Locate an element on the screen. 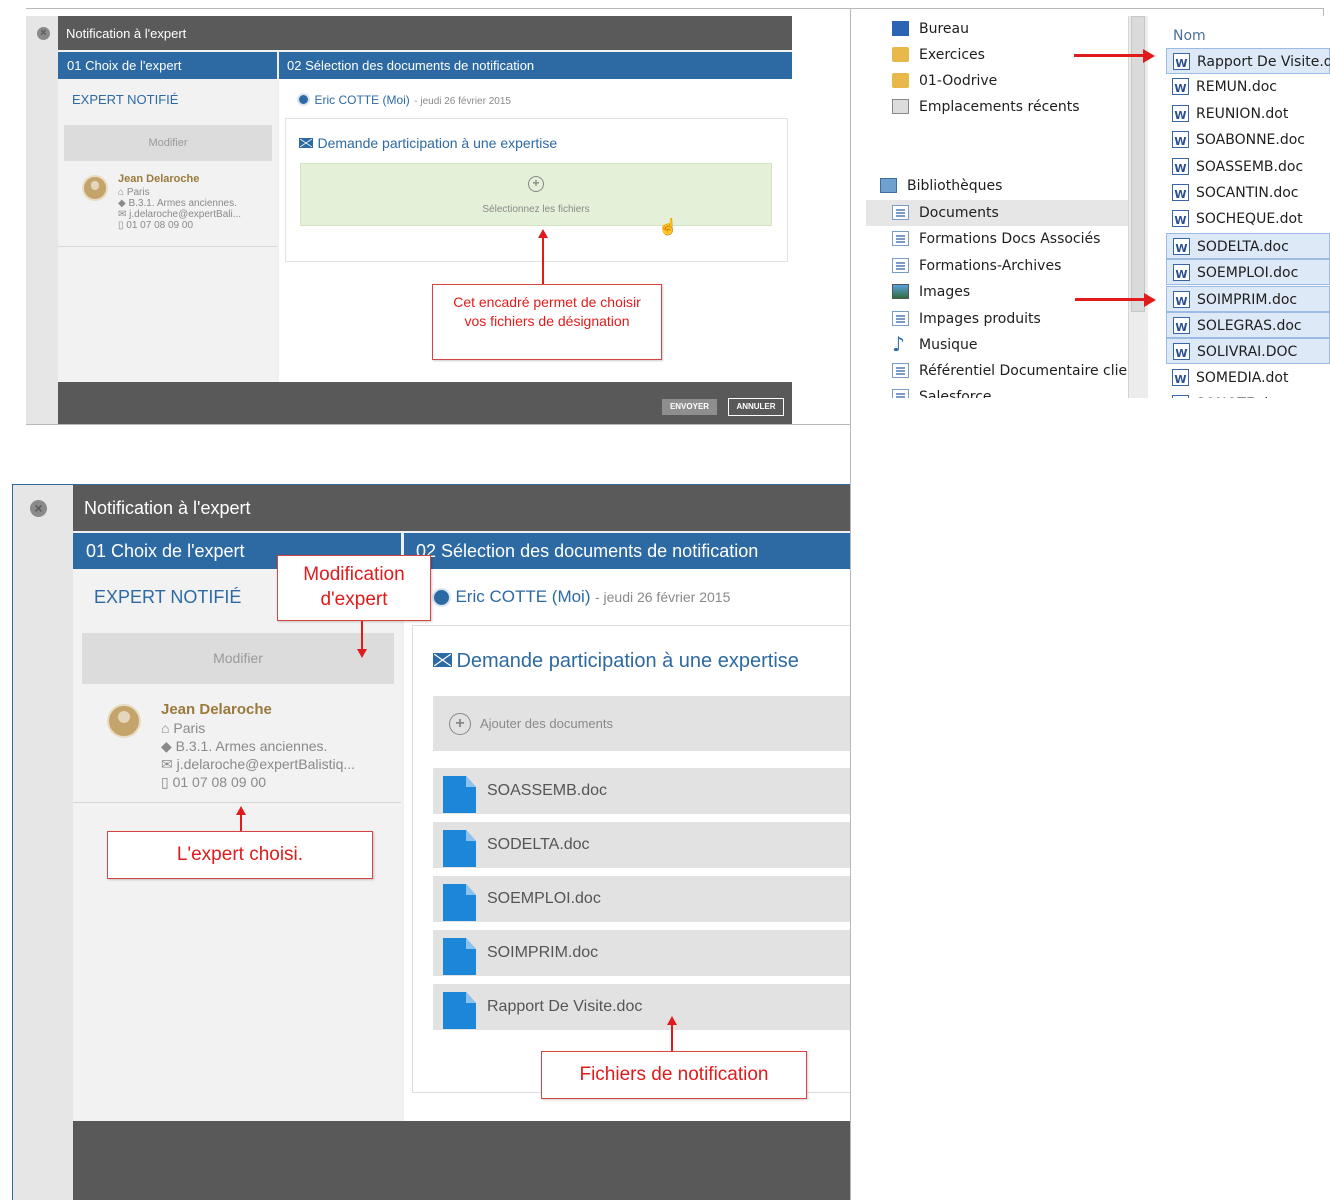  file-row: Rapport De Visite.doc is located at coordinates (1248, 62).